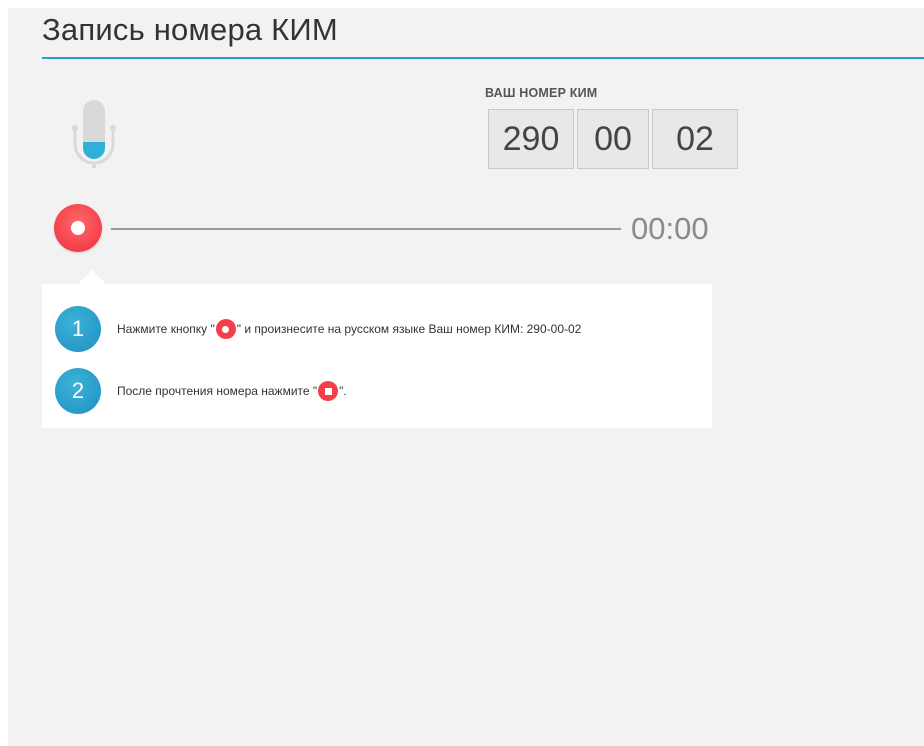  What do you see at coordinates (94, 134) in the screenshot?
I see `microphone-icon` at bounding box center [94, 134].